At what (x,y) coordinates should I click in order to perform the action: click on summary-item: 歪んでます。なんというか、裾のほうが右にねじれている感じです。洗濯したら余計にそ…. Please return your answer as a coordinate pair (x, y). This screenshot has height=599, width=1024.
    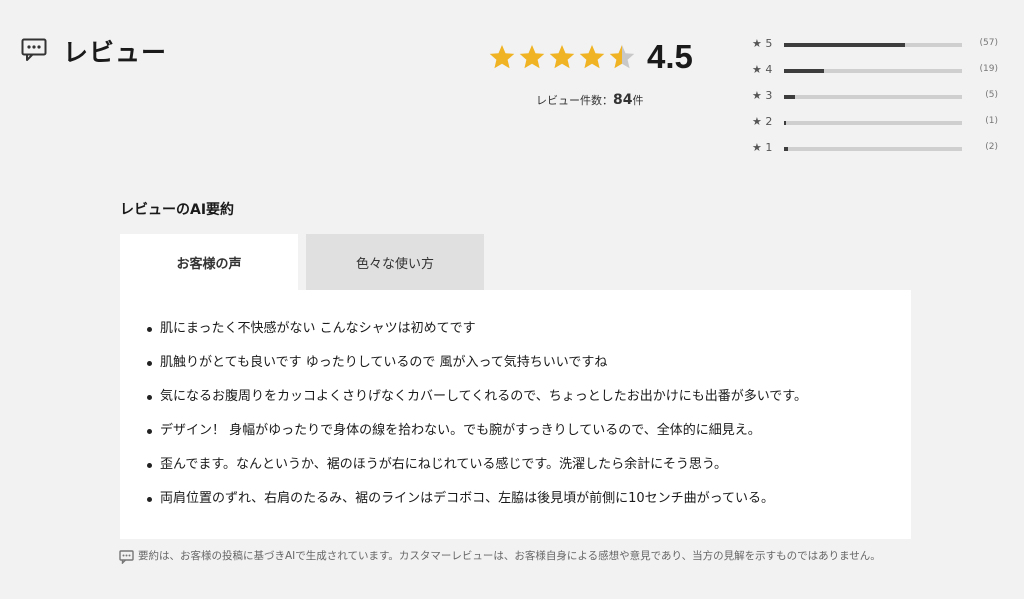
    Looking at the image, I should click on (529, 473).